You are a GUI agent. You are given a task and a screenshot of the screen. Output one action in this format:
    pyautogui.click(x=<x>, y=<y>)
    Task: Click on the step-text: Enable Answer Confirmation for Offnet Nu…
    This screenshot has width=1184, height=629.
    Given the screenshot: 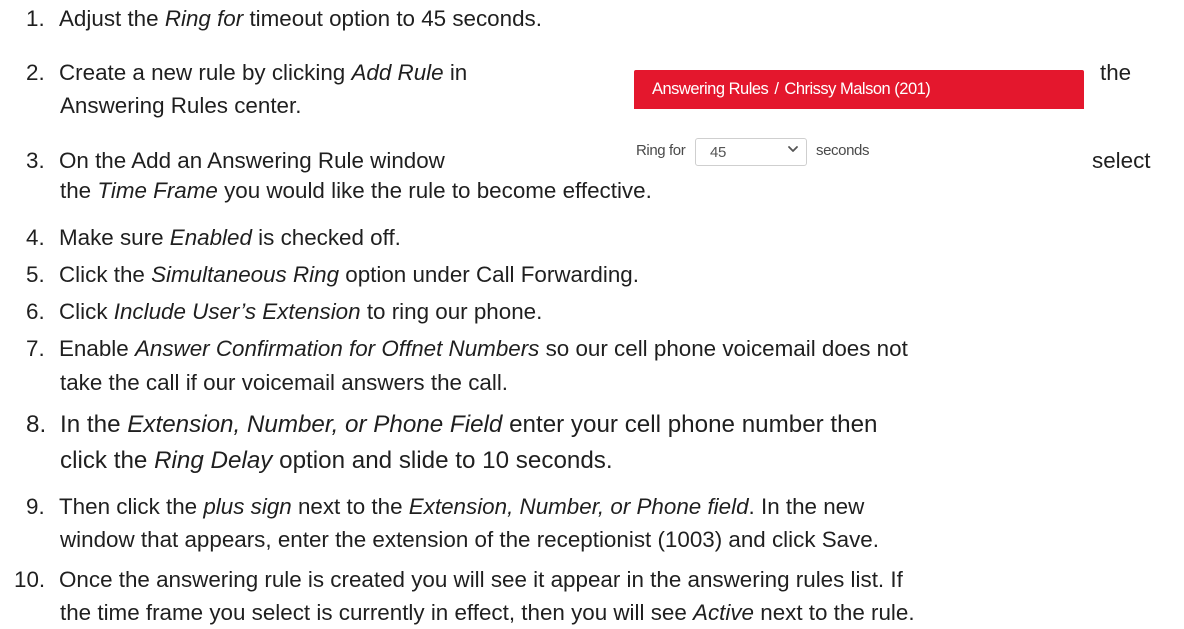 What is the action you would take?
    pyautogui.click(x=483, y=348)
    